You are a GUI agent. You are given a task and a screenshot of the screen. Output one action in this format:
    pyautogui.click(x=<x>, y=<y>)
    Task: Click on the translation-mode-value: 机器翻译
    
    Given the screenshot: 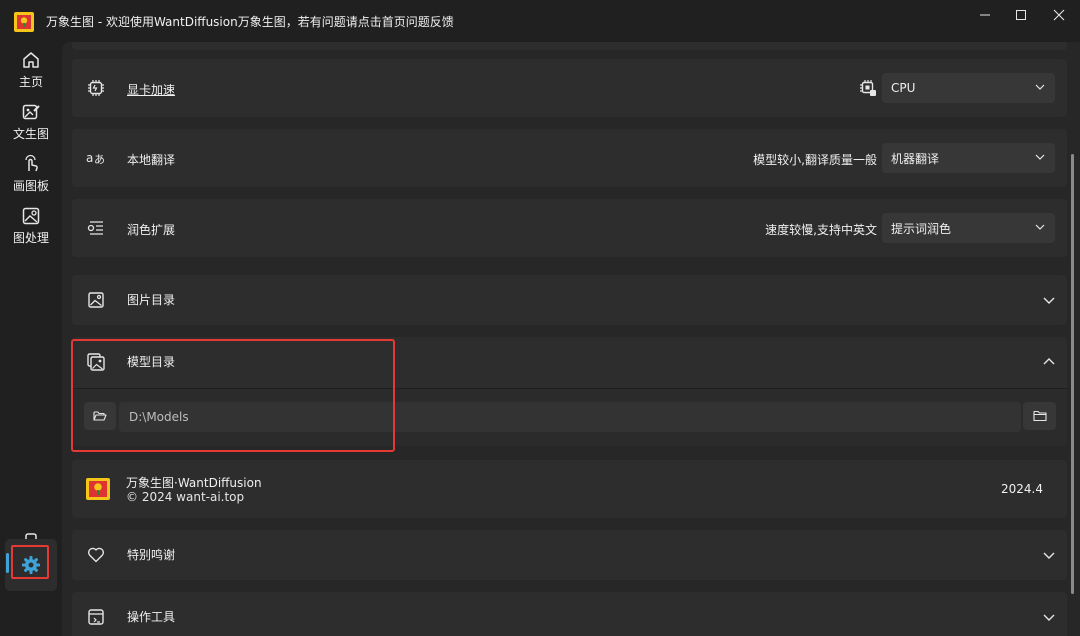 What is the action you would take?
    pyautogui.click(x=915, y=158)
    